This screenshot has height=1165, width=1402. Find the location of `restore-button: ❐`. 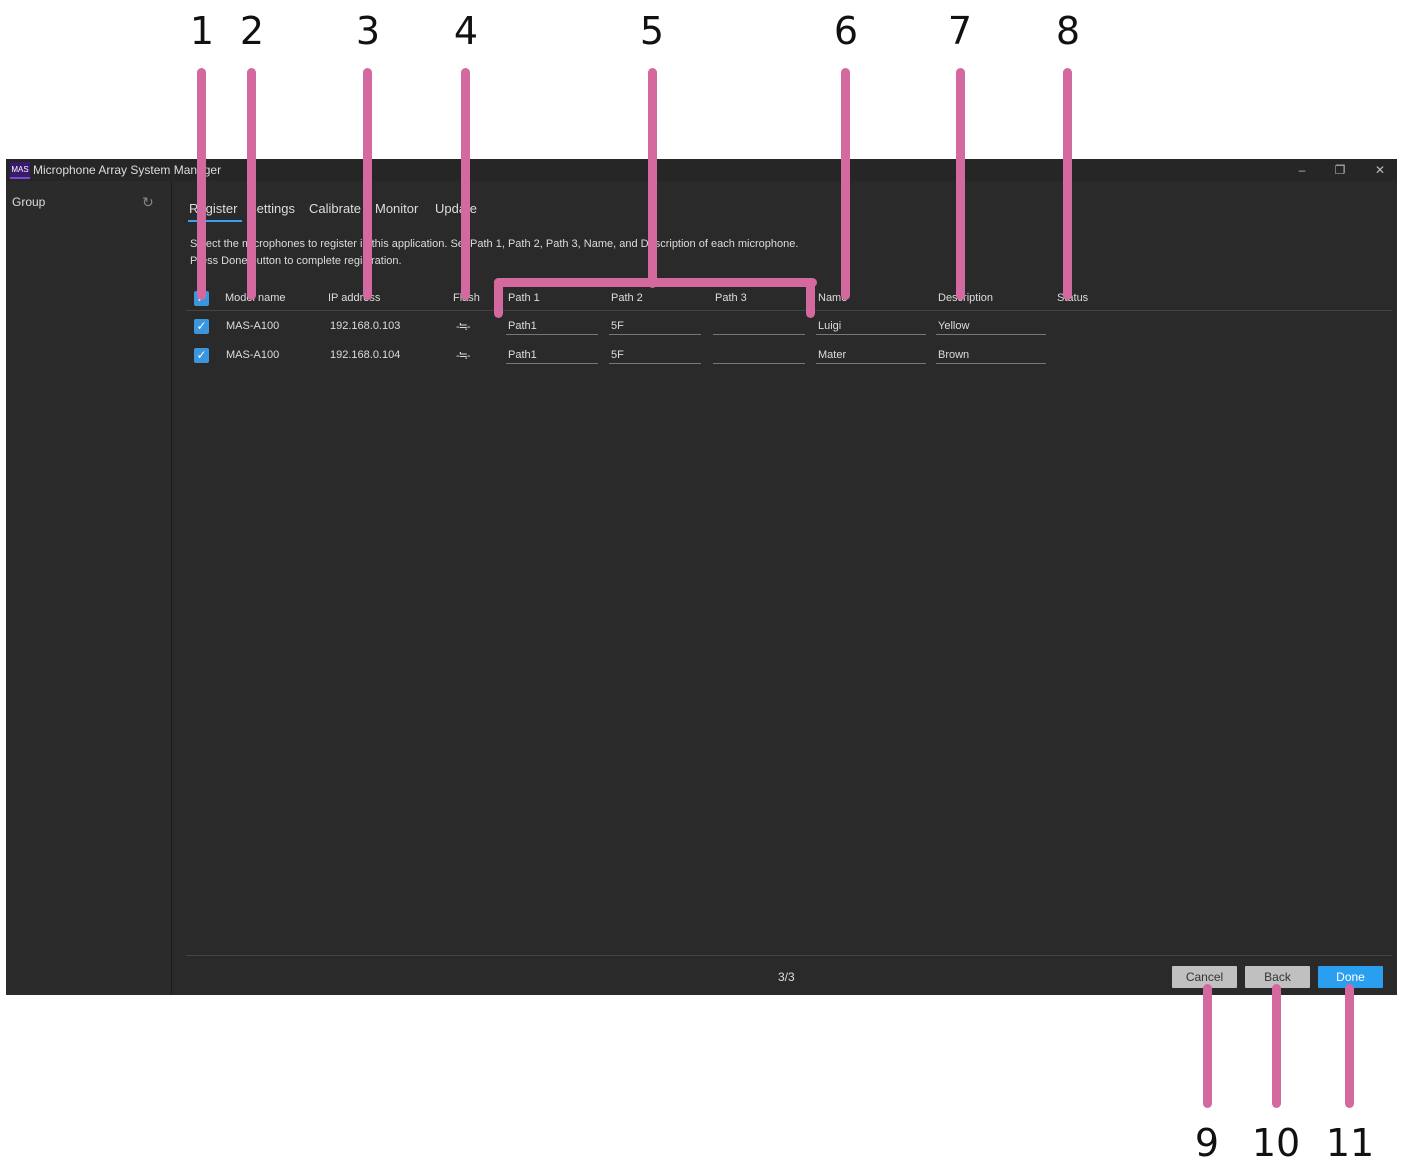

restore-button: ❐ is located at coordinates (1340, 170).